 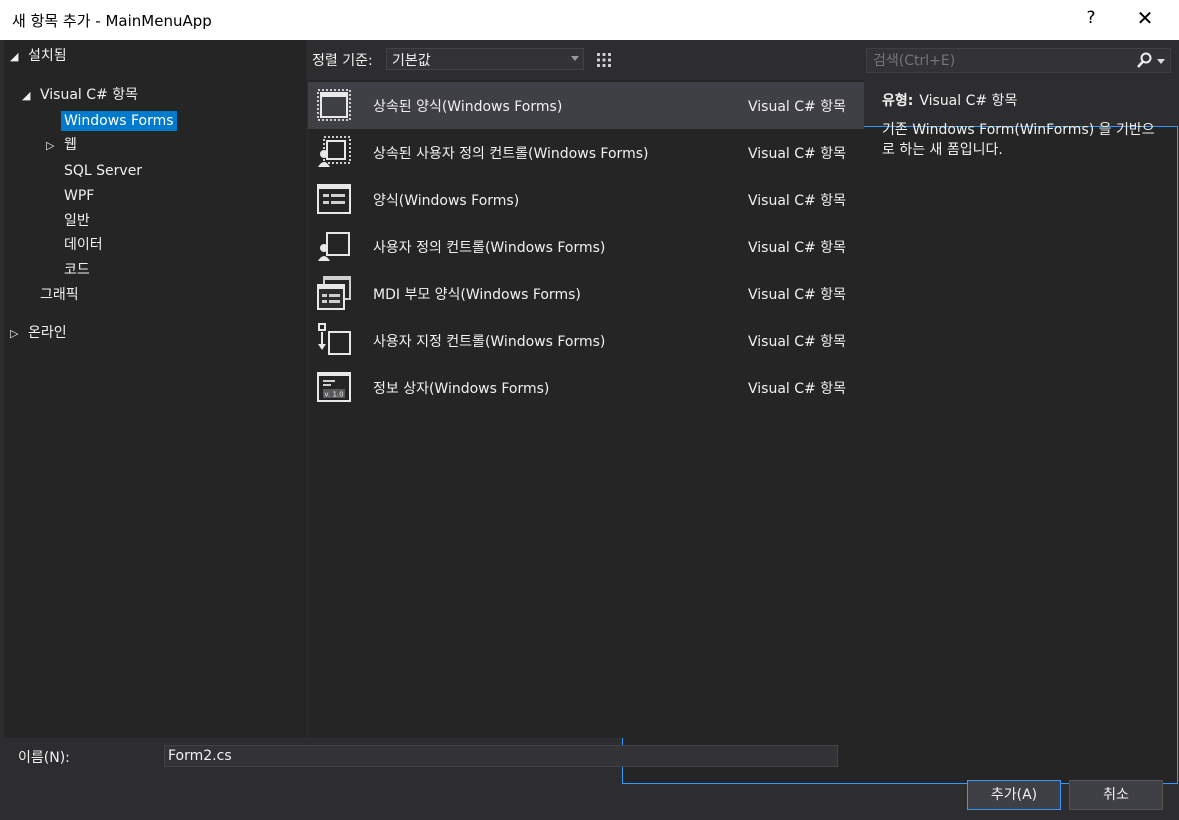 I want to click on template-name: 상속된 양식(Windows Forms), so click(x=468, y=107).